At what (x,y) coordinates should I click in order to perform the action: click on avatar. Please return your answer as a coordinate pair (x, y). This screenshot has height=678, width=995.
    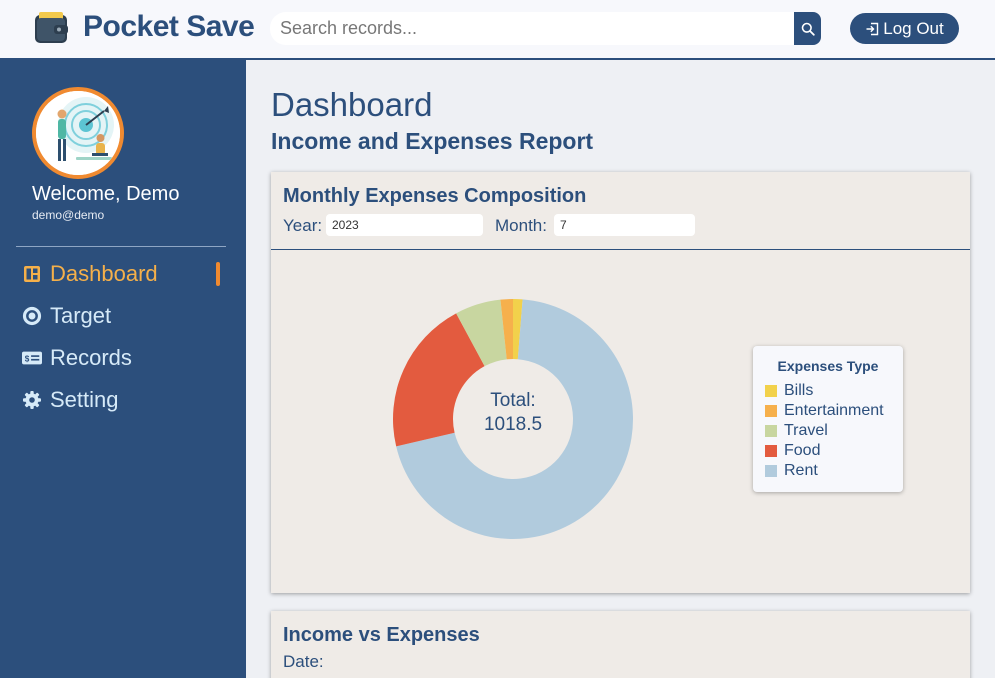
    Looking at the image, I should click on (78, 133).